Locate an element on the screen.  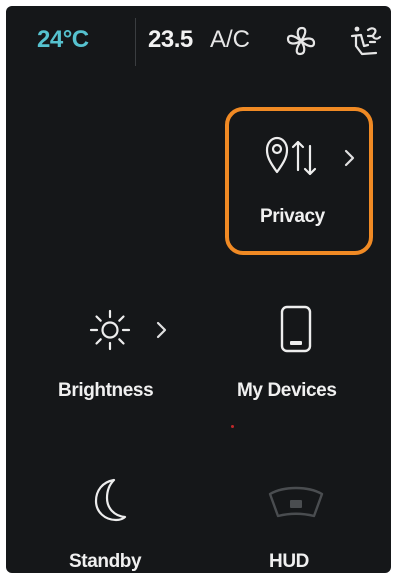
privacy-tile is located at coordinates (299, 181).